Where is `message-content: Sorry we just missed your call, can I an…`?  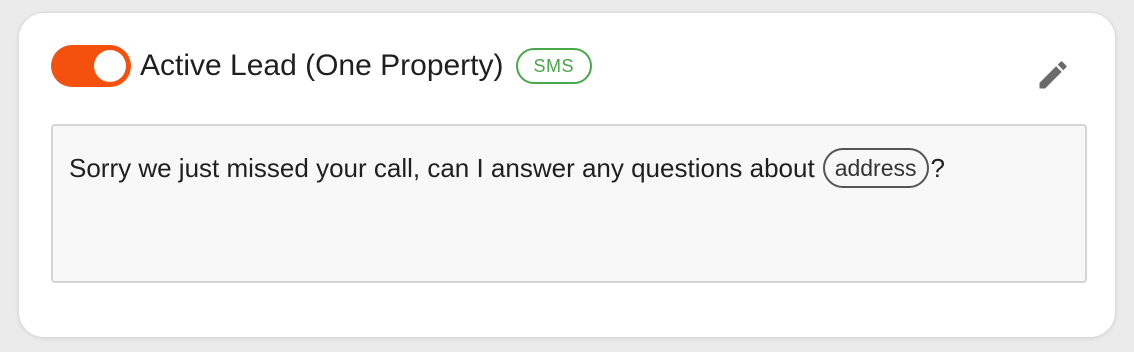
message-content: Sorry we just missed your call, can I an… is located at coordinates (569, 168).